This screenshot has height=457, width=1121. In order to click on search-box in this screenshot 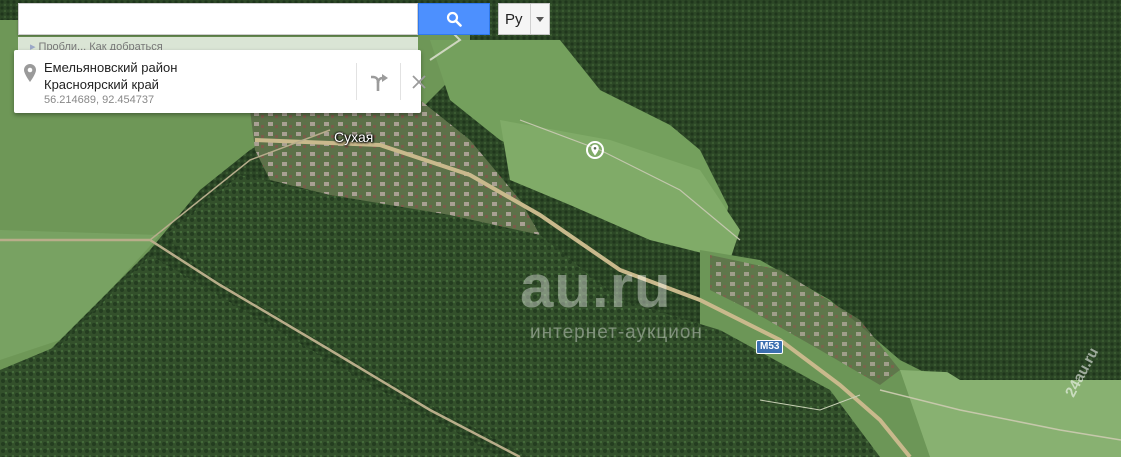, I will do `click(218, 19)`.